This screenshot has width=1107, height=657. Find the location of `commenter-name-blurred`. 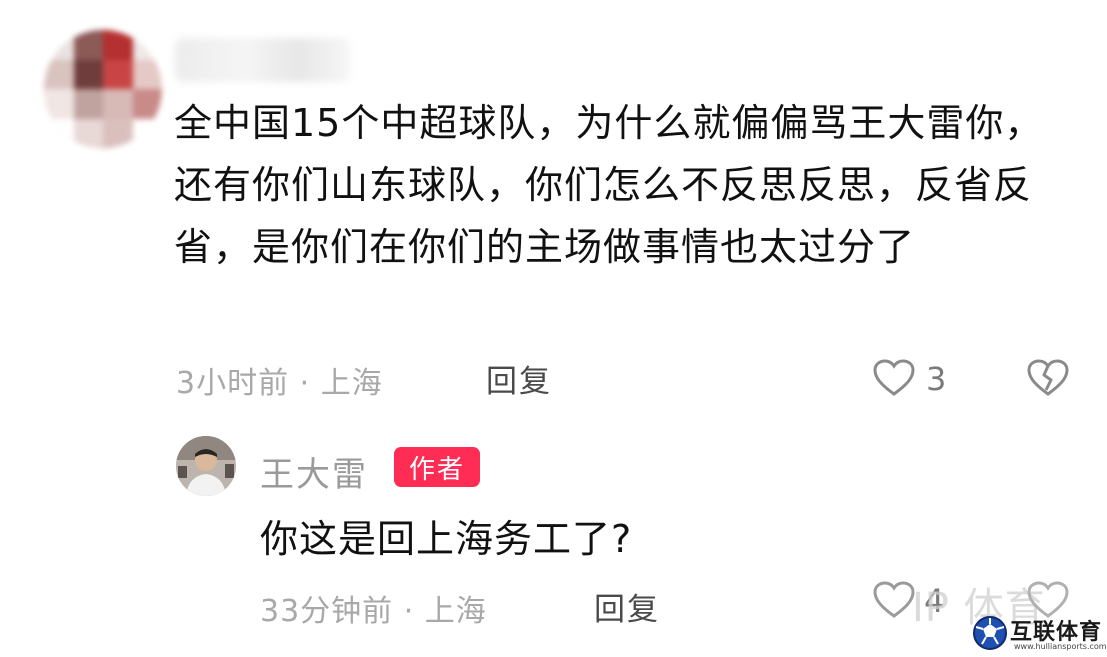

commenter-name-blurred is located at coordinates (262, 60).